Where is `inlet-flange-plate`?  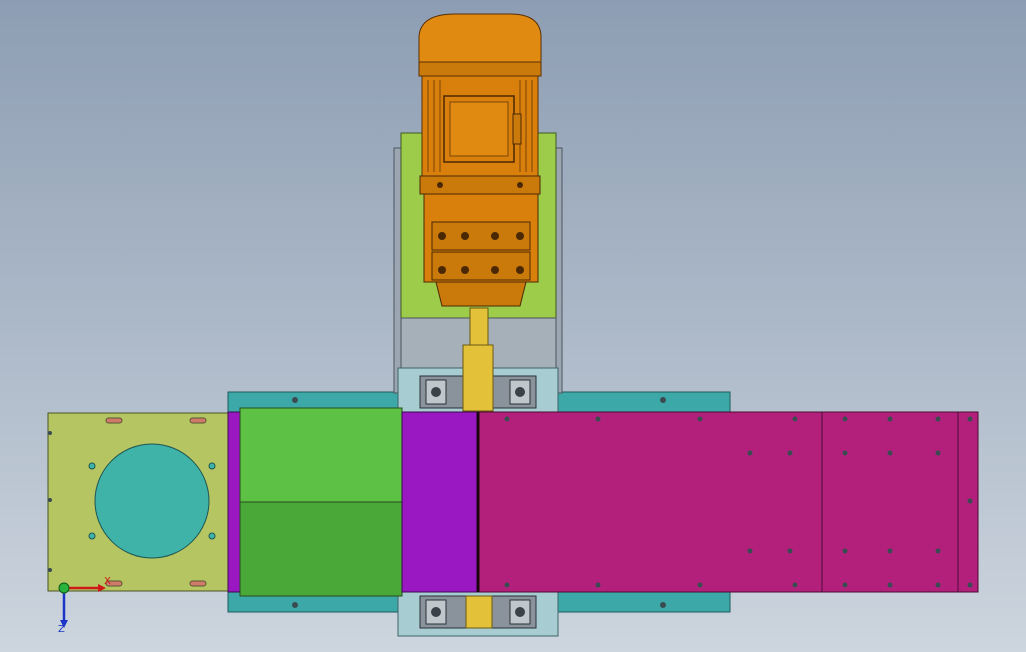 inlet-flange-plate is located at coordinates (139, 502).